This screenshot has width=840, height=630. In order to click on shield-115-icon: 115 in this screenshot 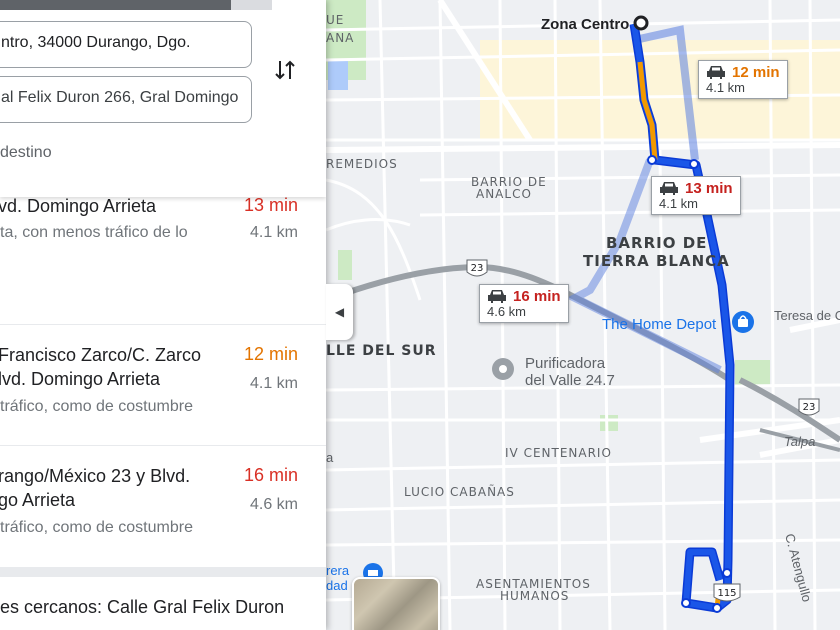, I will do `click(727, 592)`.